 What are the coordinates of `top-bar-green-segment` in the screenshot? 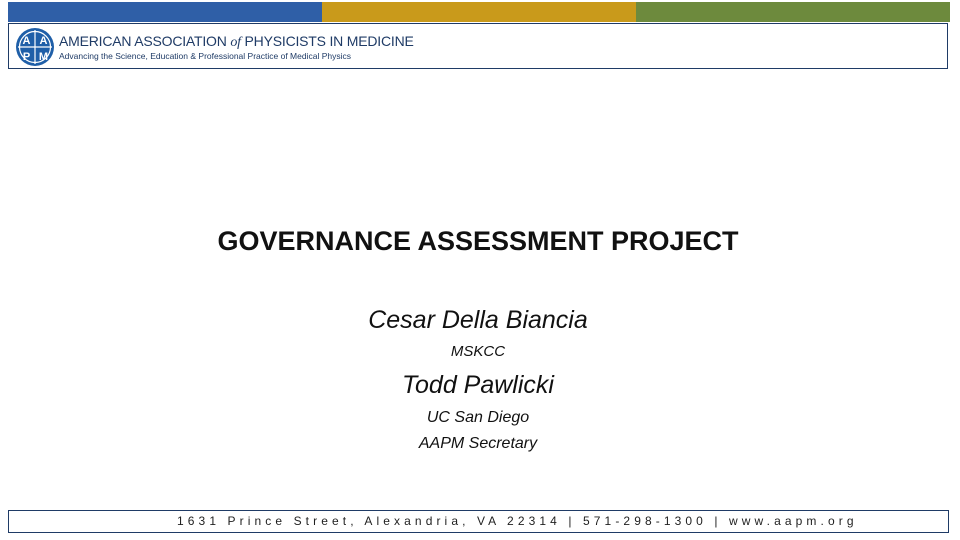 It's located at (793, 12).